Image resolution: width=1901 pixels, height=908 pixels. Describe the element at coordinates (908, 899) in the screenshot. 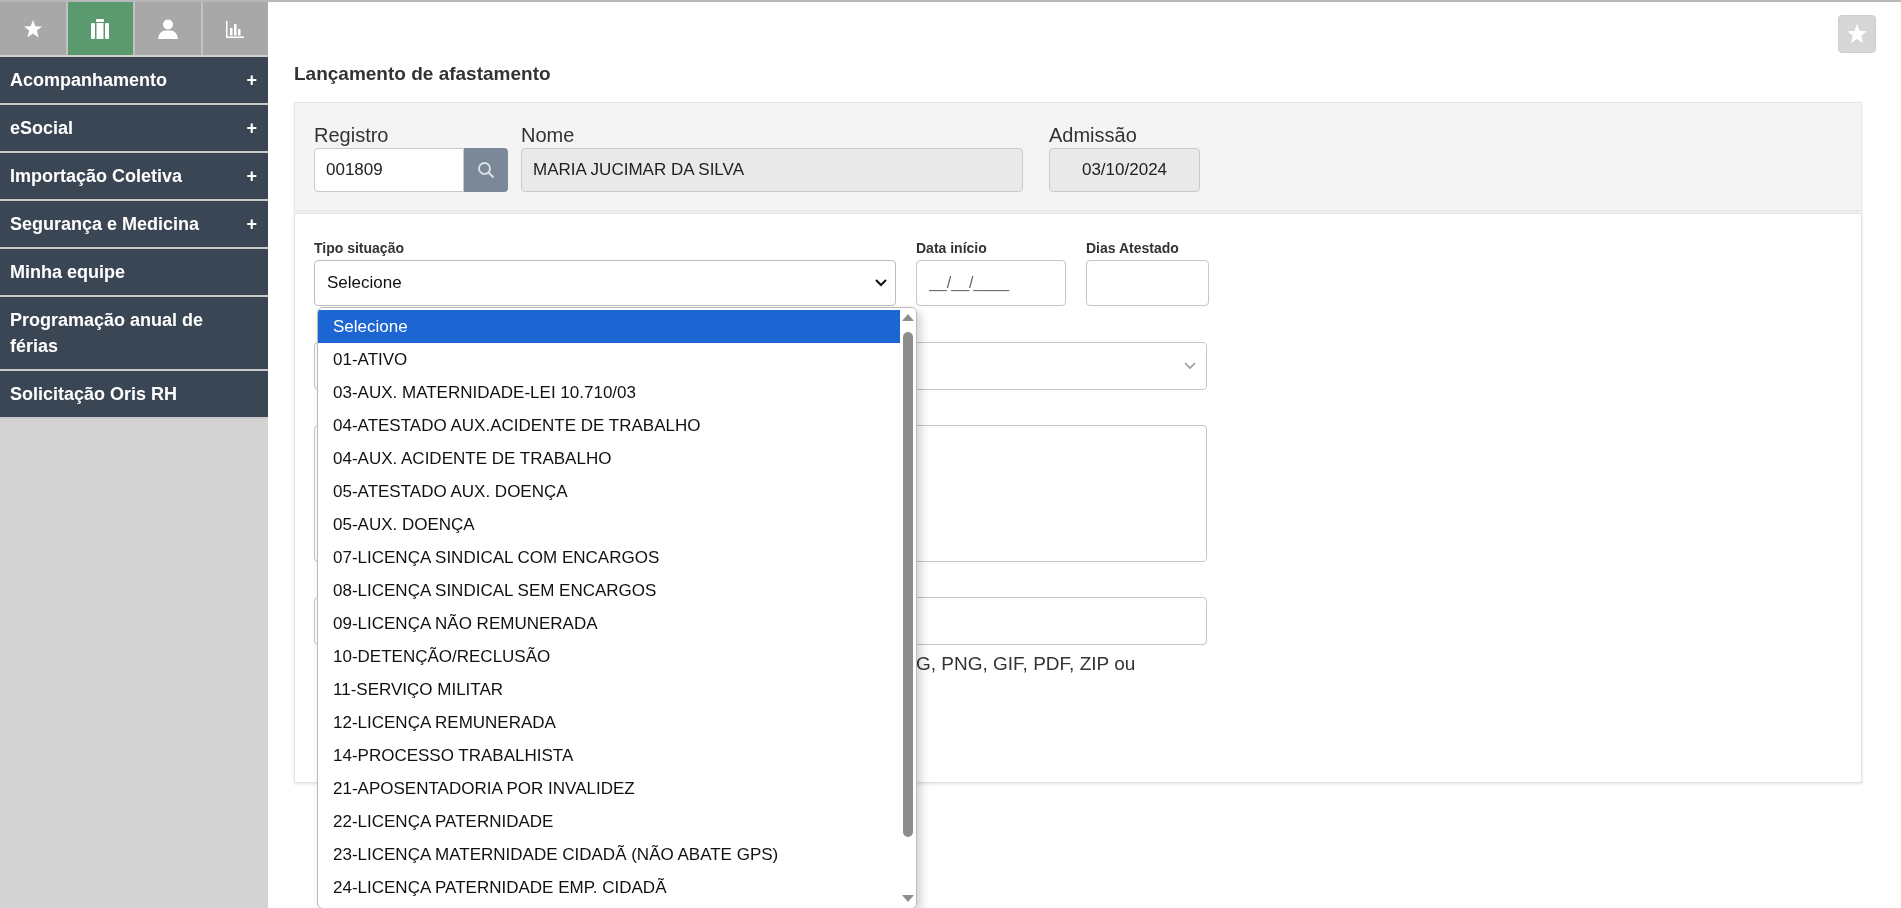

I see `scroll-down-icon` at that location.